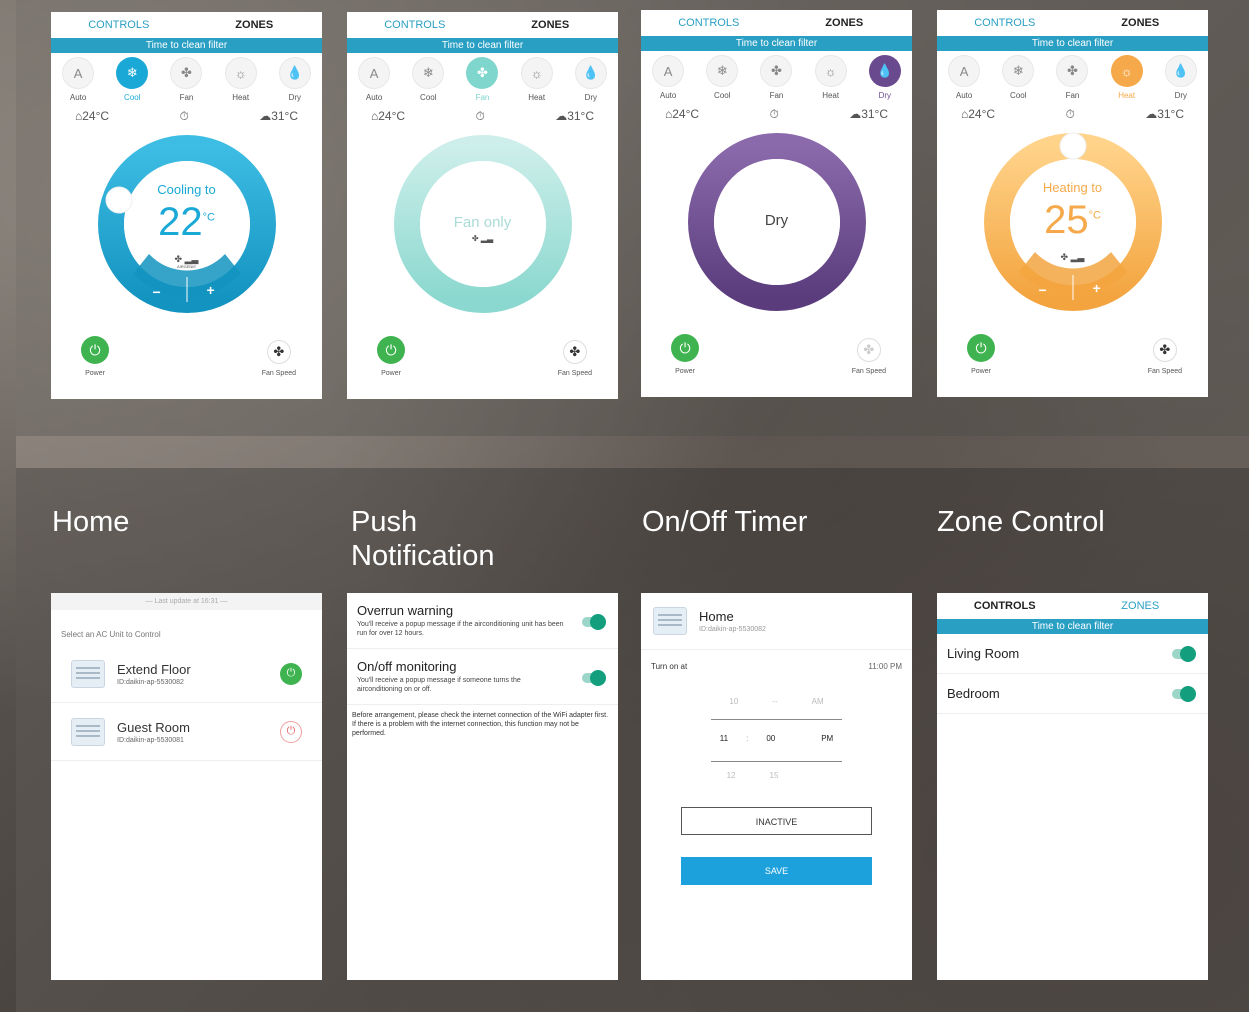  I want to click on unit-row-extend-floor: Extend Floor ID:daikin-ap-5530082 ⏻, so click(186, 674).